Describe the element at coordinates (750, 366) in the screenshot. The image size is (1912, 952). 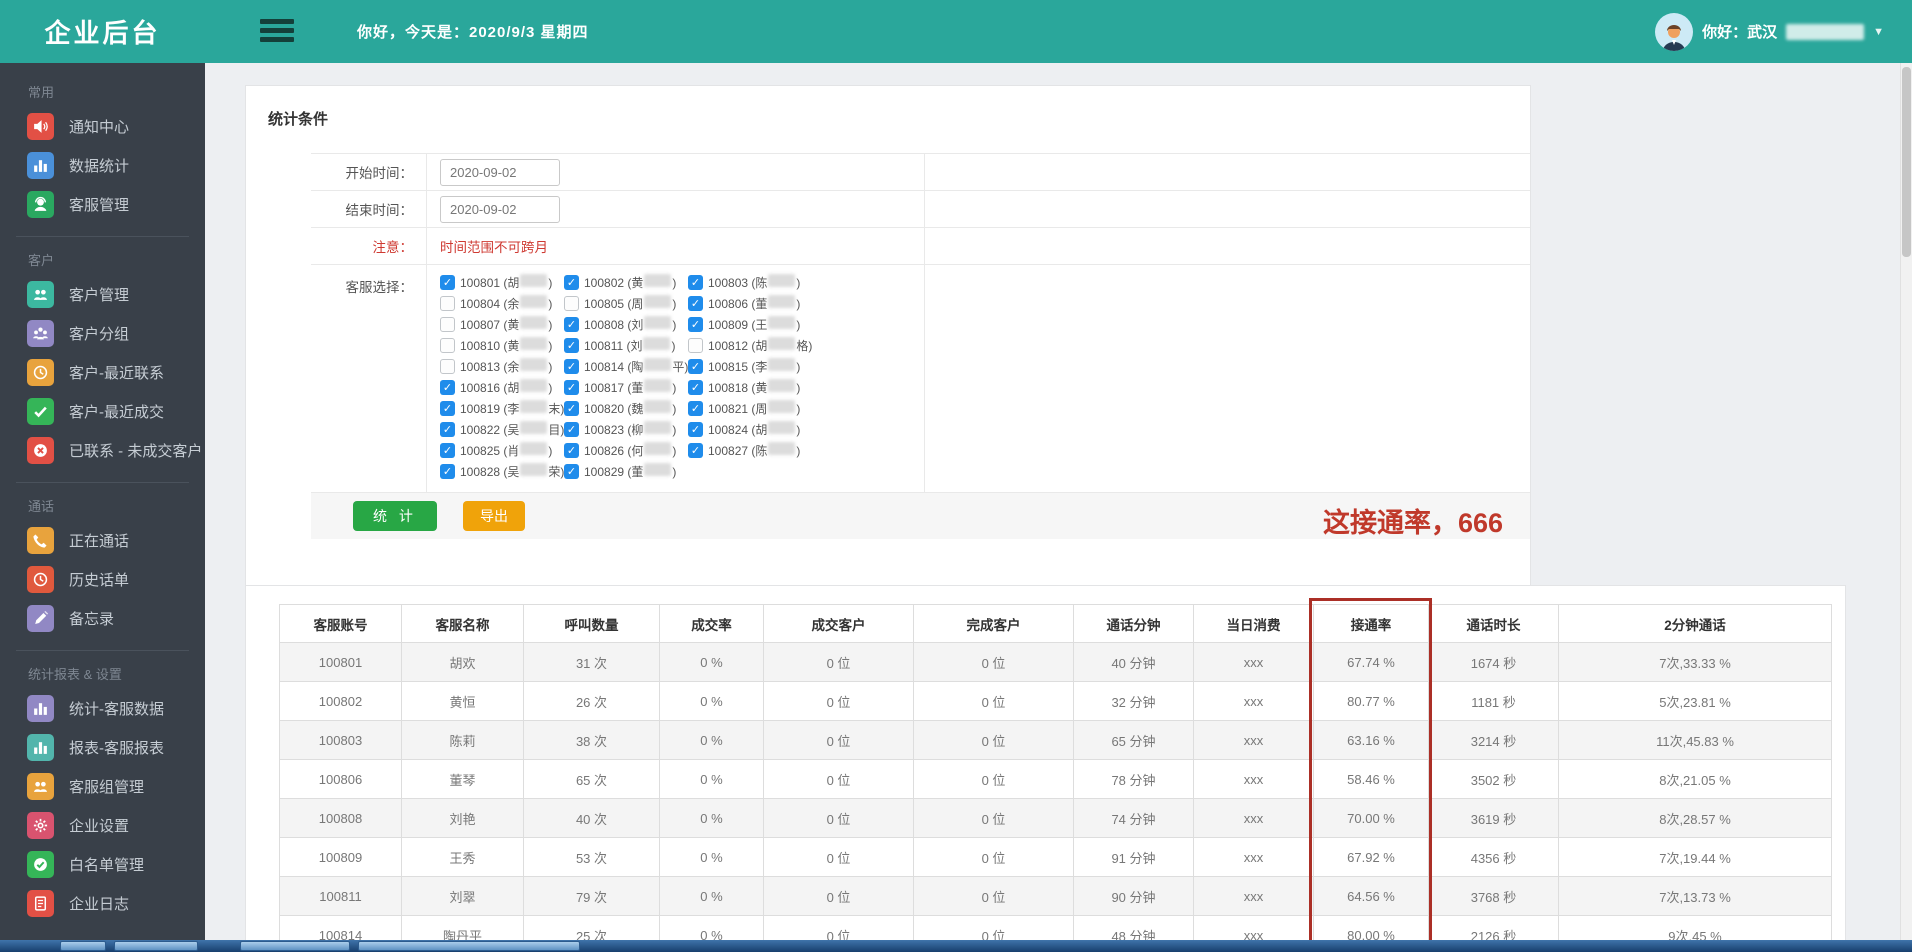
I see `agent-checkbox-100815: ✓ 100815 (李)` at that location.